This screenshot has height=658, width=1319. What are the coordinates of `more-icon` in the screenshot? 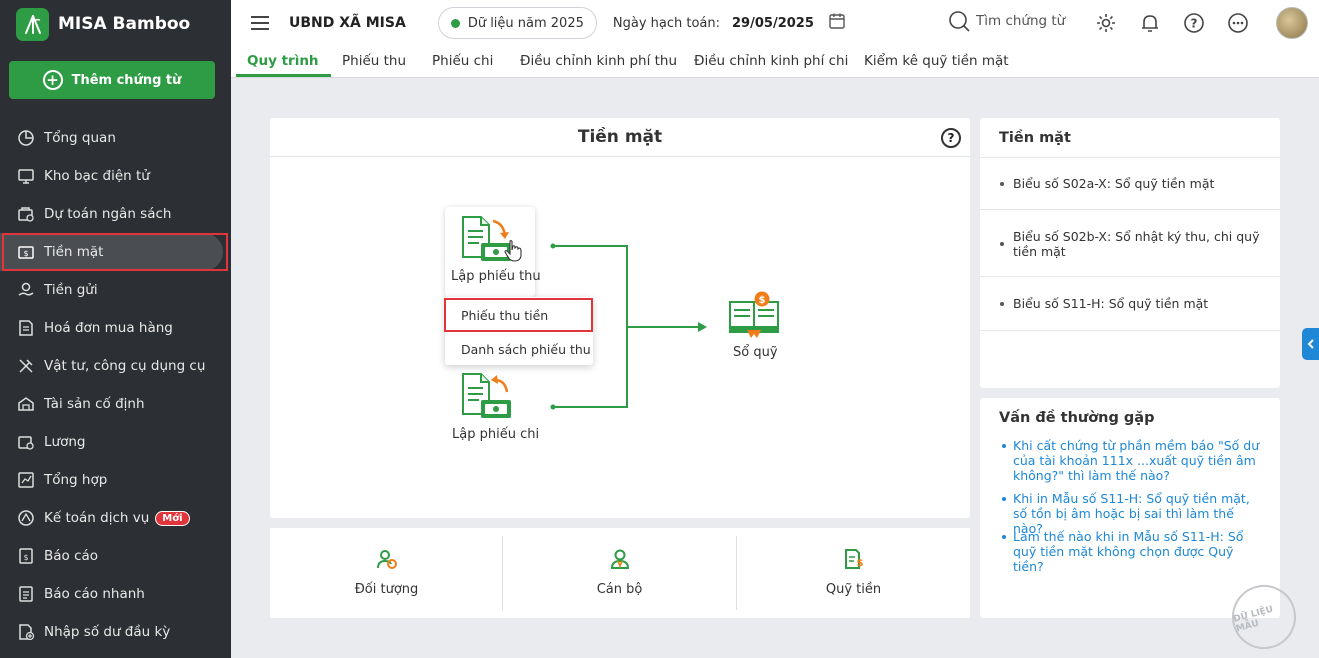 It's located at (1238, 25).